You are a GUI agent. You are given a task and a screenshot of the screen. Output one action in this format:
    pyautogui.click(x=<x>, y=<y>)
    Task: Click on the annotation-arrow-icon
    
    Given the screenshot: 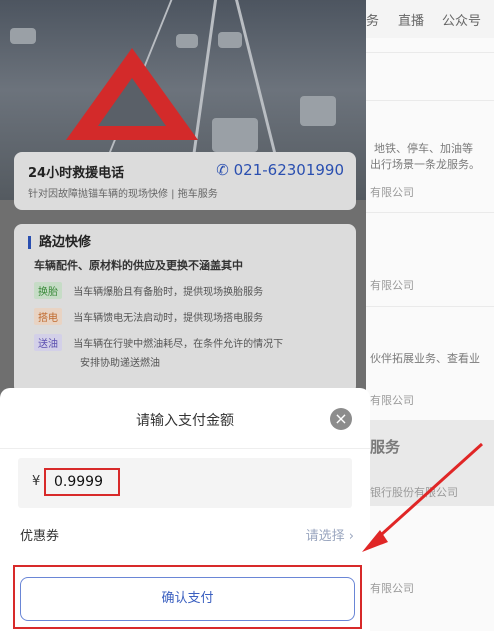 What is the action you would take?
    pyautogui.click(x=423, y=497)
    